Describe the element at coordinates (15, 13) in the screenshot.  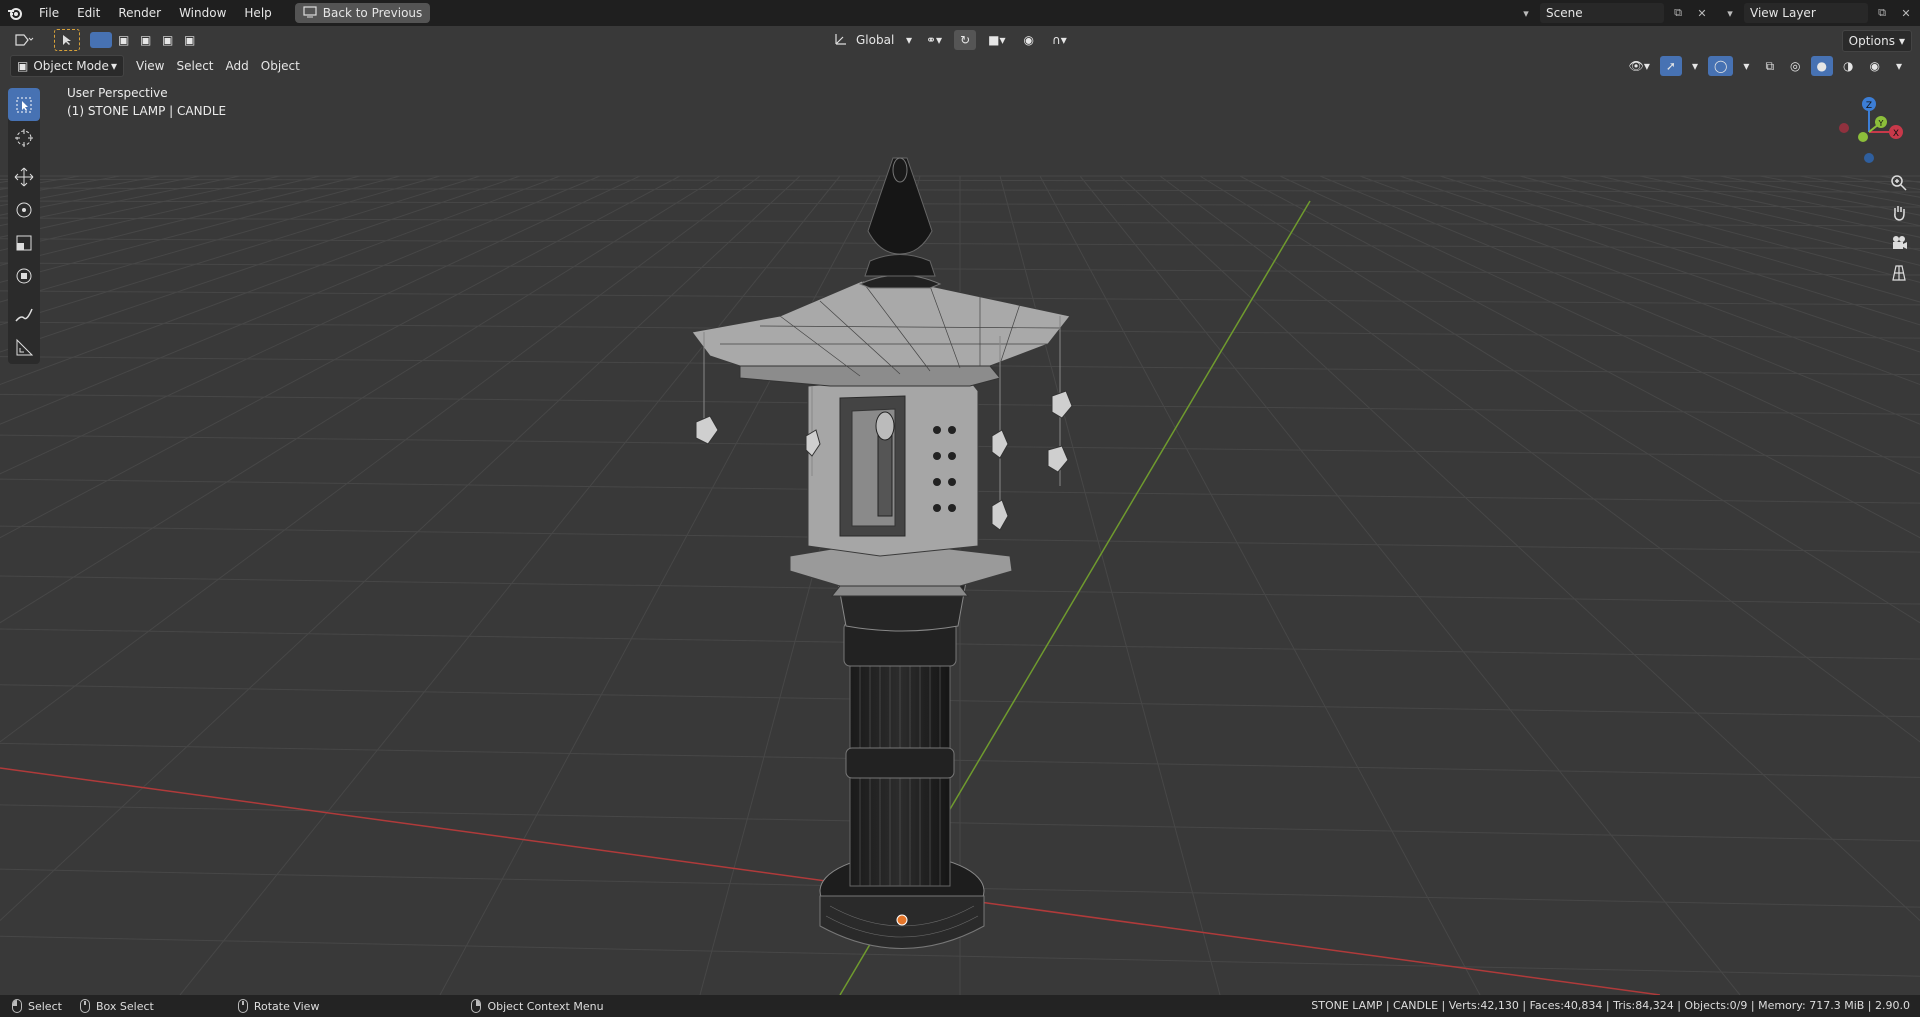
I see `blender-logo-icon` at that location.